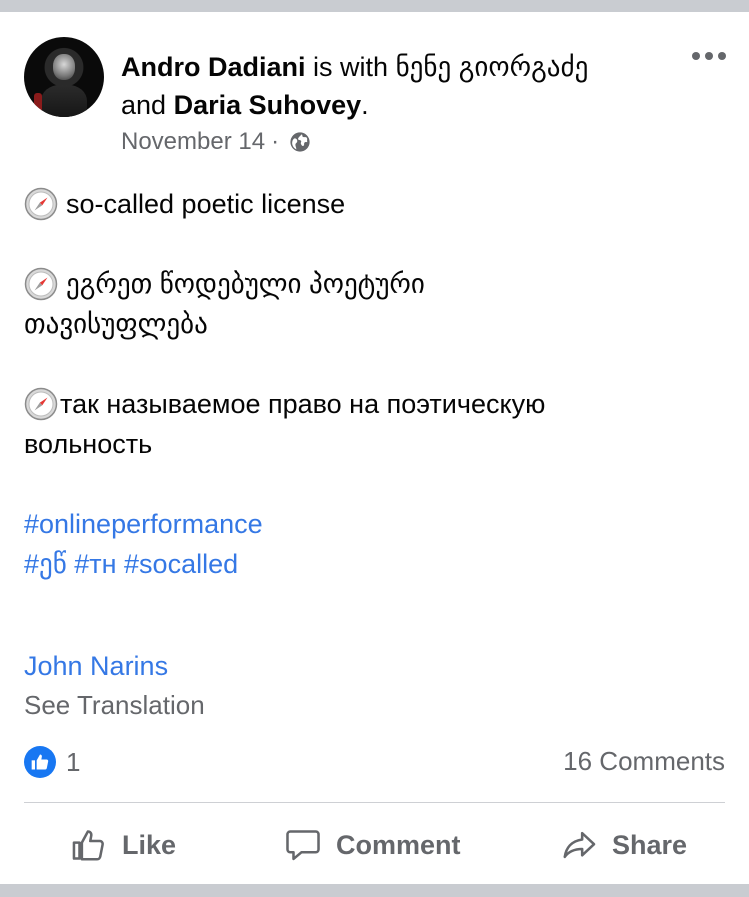 Image resolution: width=749 pixels, height=897 pixels. I want to click on author-avatar, so click(64, 77).